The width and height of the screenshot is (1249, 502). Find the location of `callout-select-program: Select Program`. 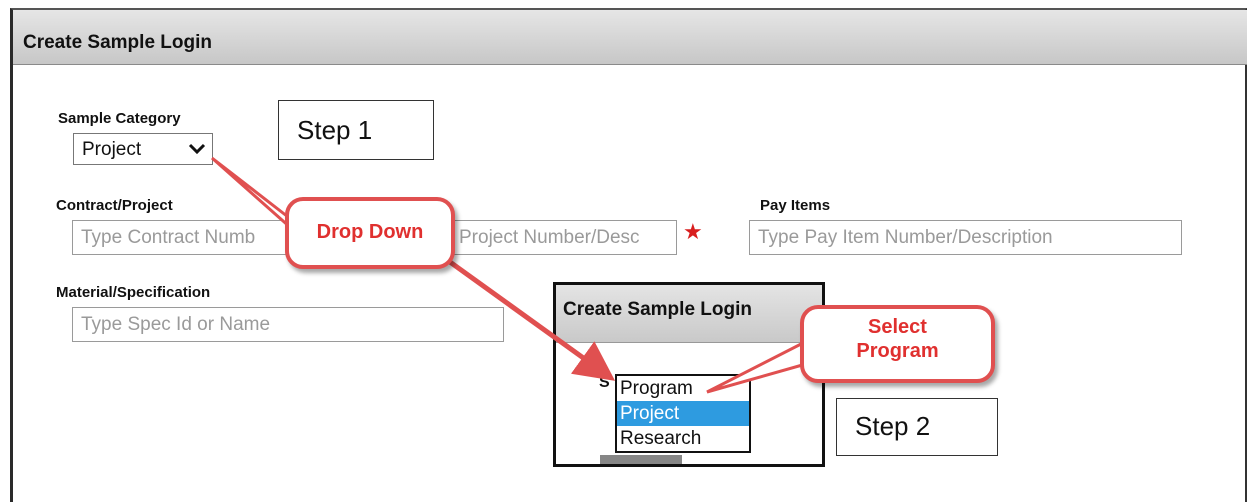

callout-select-program: Select Program is located at coordinates (897, 344).